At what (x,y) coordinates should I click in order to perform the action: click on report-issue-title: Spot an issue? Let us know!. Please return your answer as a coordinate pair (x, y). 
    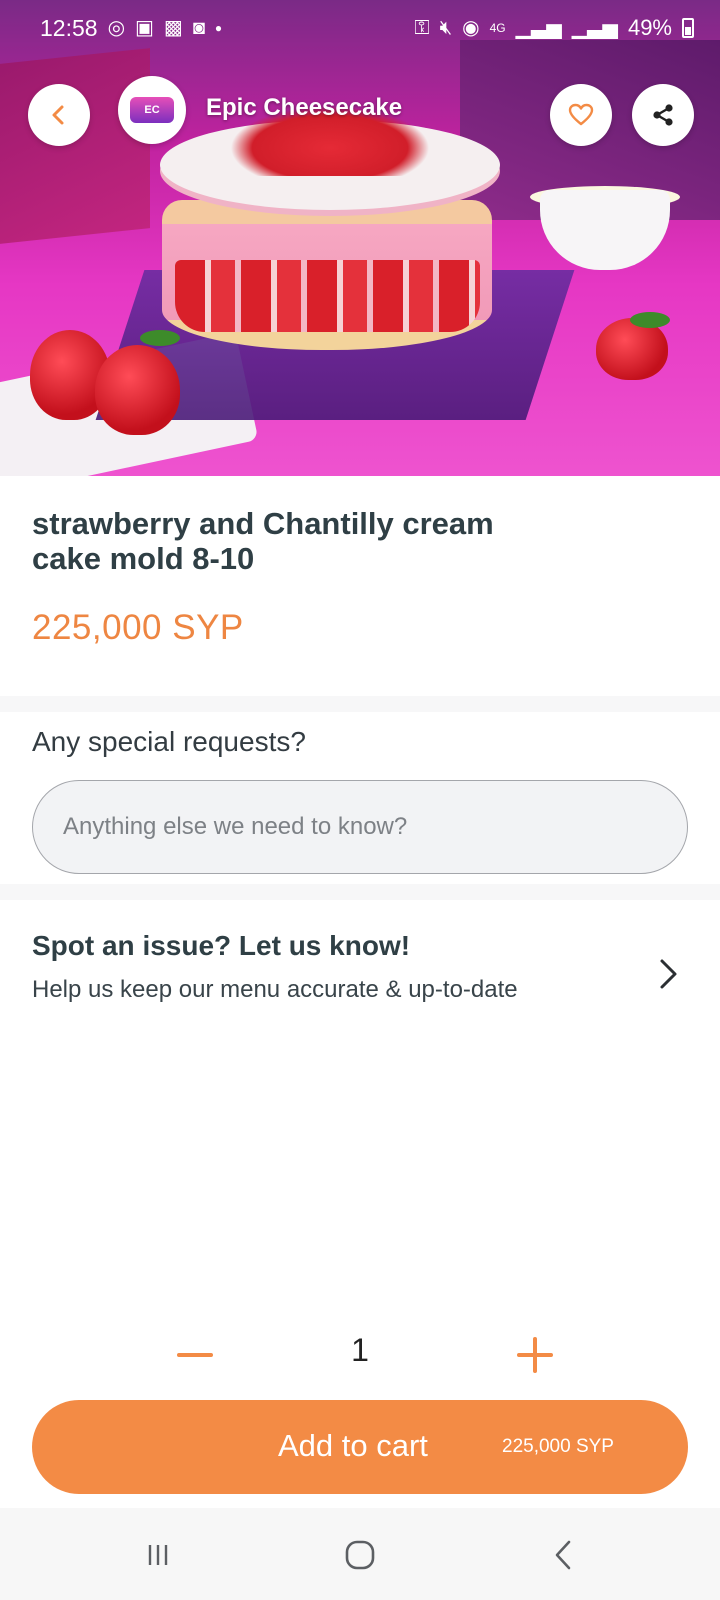
    Looking at the image, I should click on (221, 945).